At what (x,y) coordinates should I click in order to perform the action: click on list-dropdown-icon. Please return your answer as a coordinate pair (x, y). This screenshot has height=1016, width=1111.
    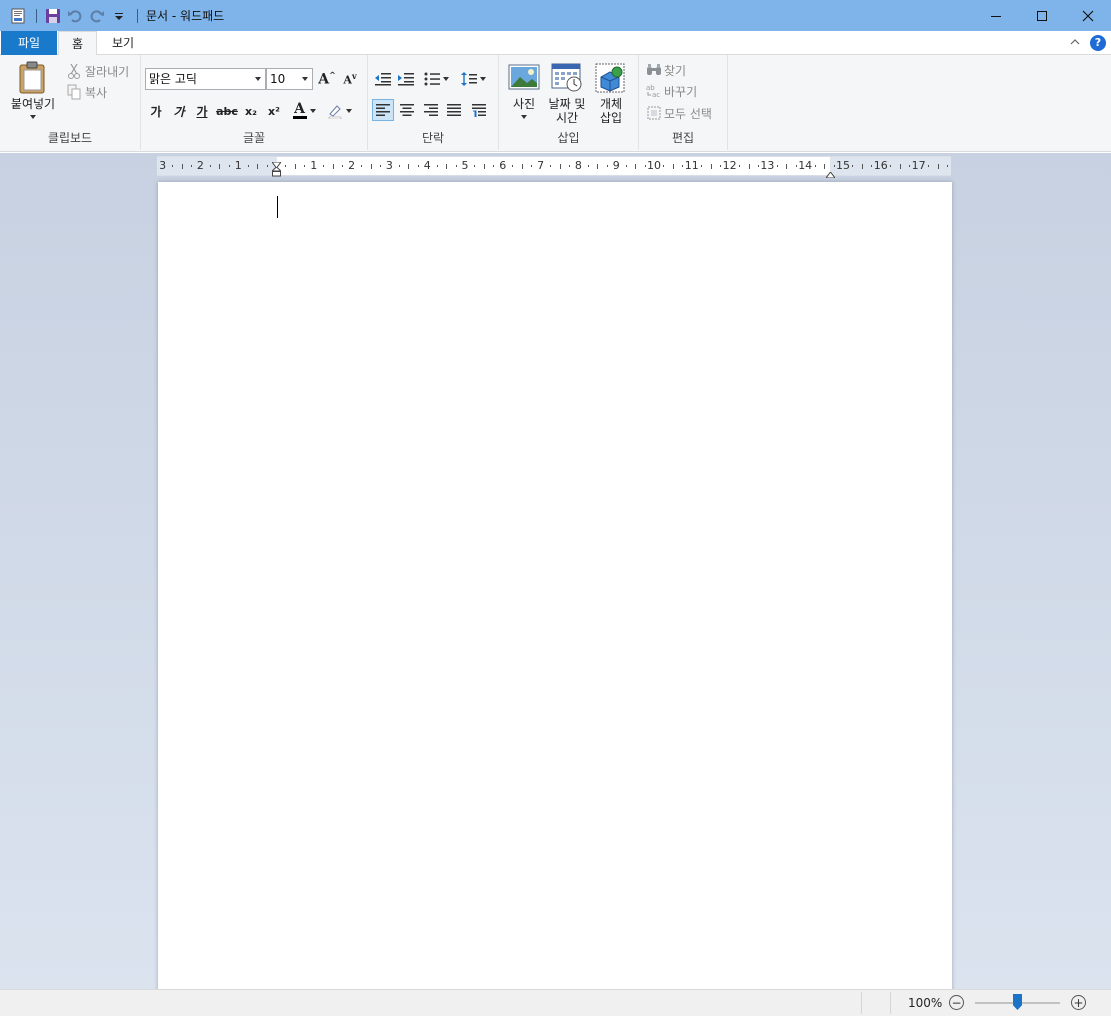
    Looking at the image, I should click on (445, 79).